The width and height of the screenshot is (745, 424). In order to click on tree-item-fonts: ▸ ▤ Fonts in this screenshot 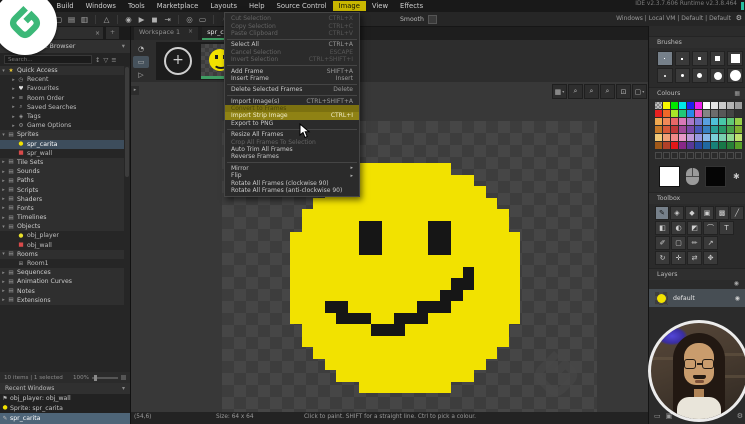, I will do `click(62, 208)`.